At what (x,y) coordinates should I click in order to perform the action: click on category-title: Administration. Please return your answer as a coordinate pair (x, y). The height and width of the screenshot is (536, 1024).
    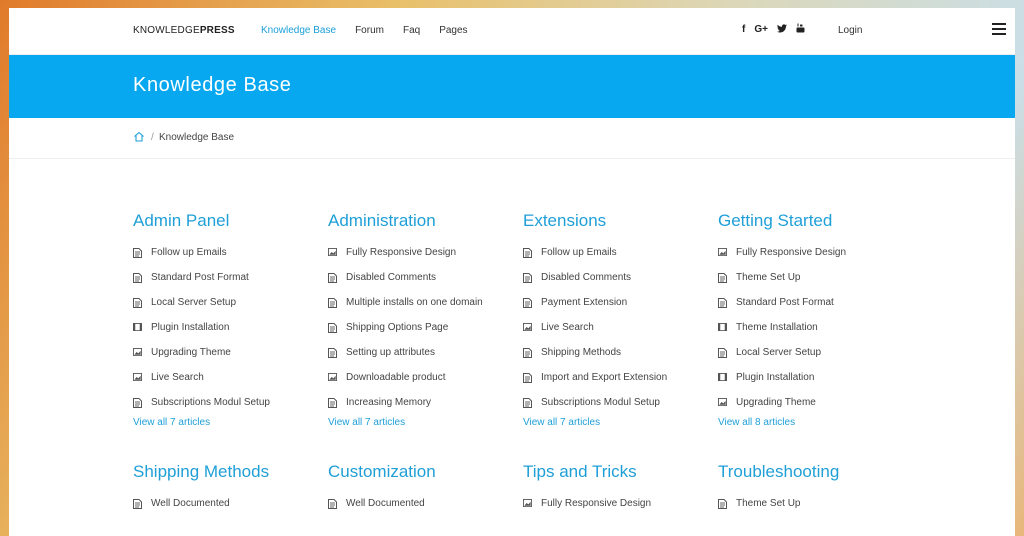
    Looking at the image, I should click on (425, 221).